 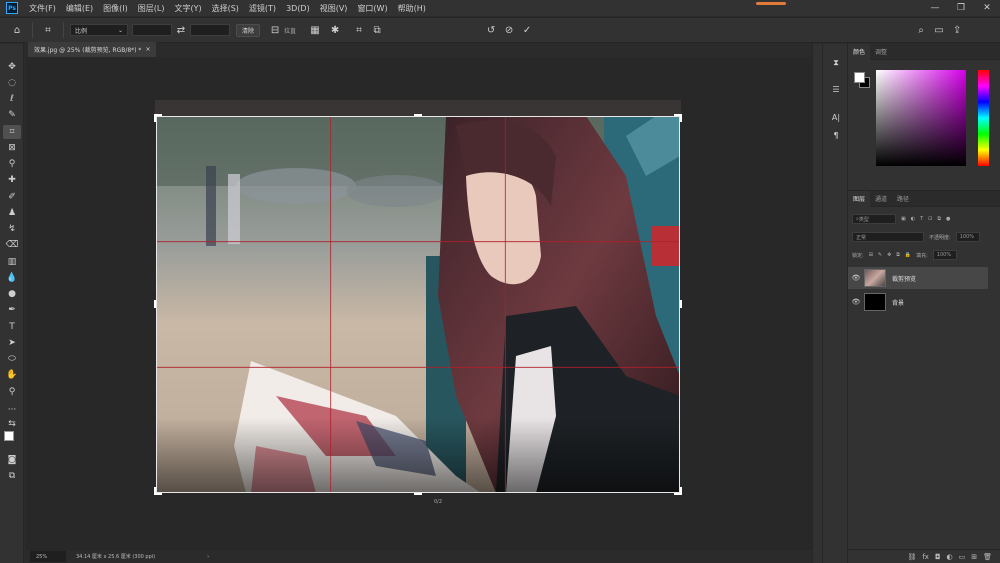 What do you see at coordinates (898, 255) in the screenshot?
I see `lock-artboard-icon: ⧉` at bounding box center [898, 255].